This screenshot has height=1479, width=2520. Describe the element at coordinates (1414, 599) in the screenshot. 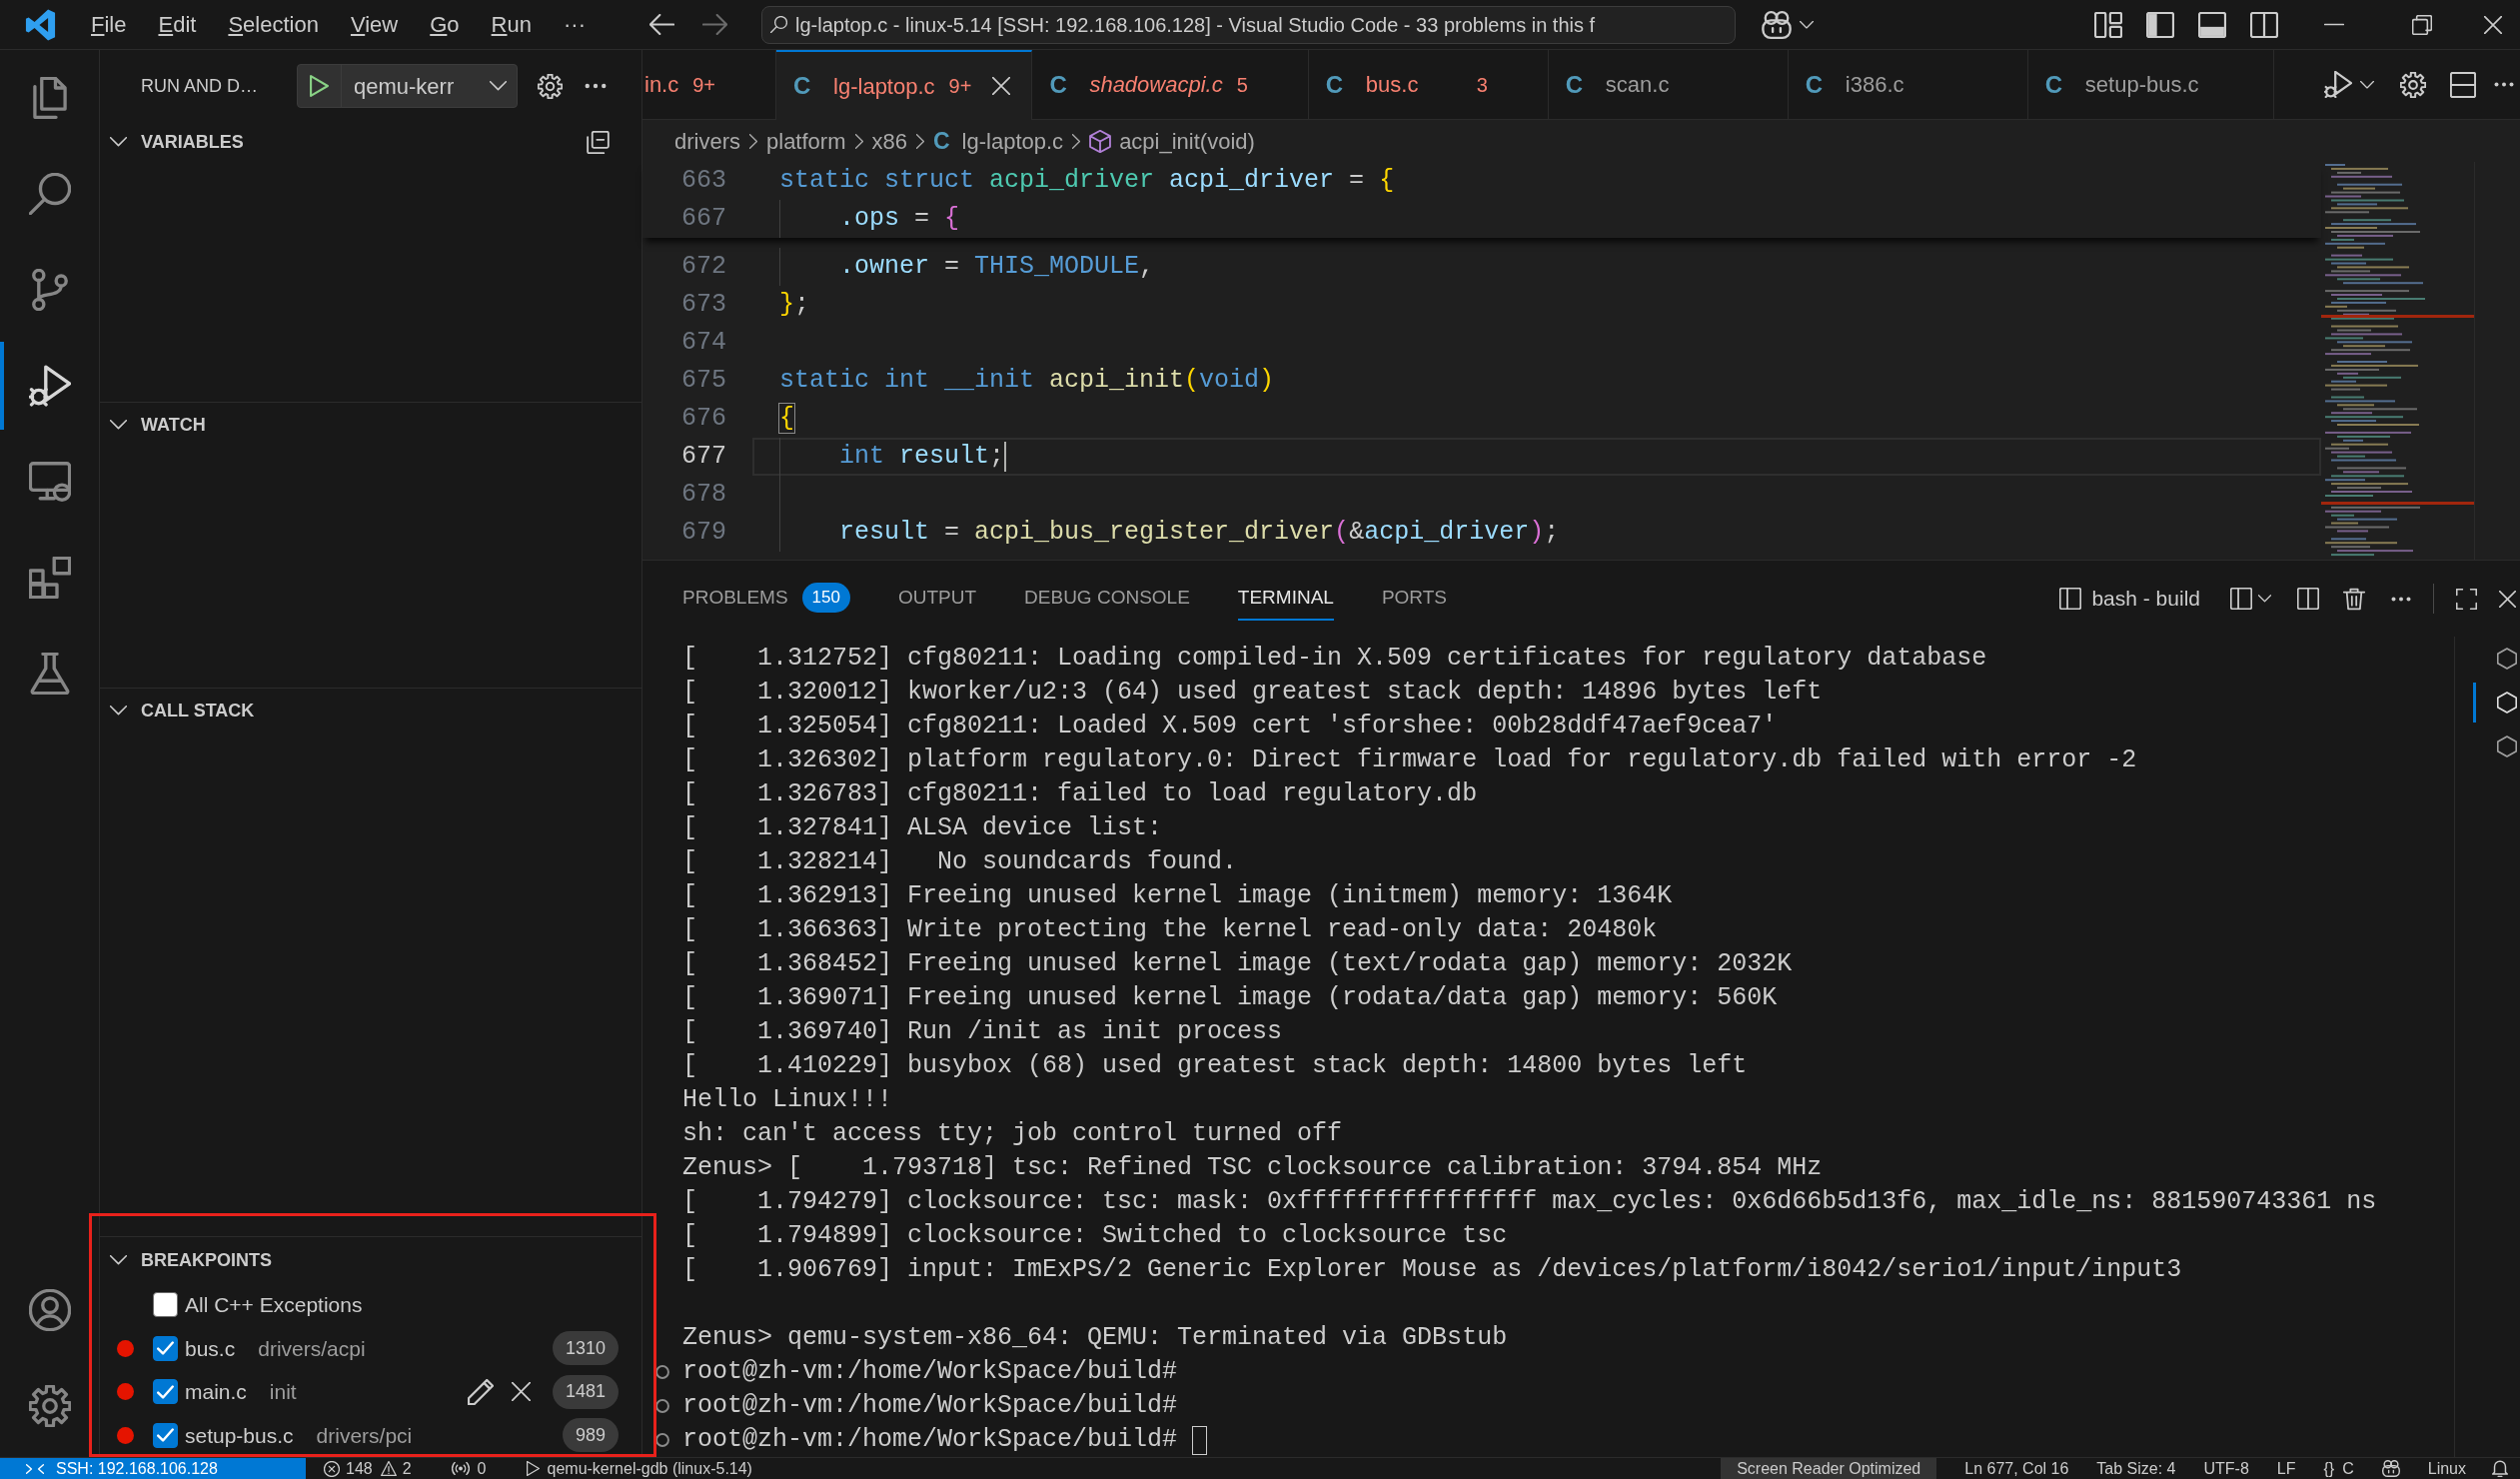

I see `panel-tab: PORTS` at that location.